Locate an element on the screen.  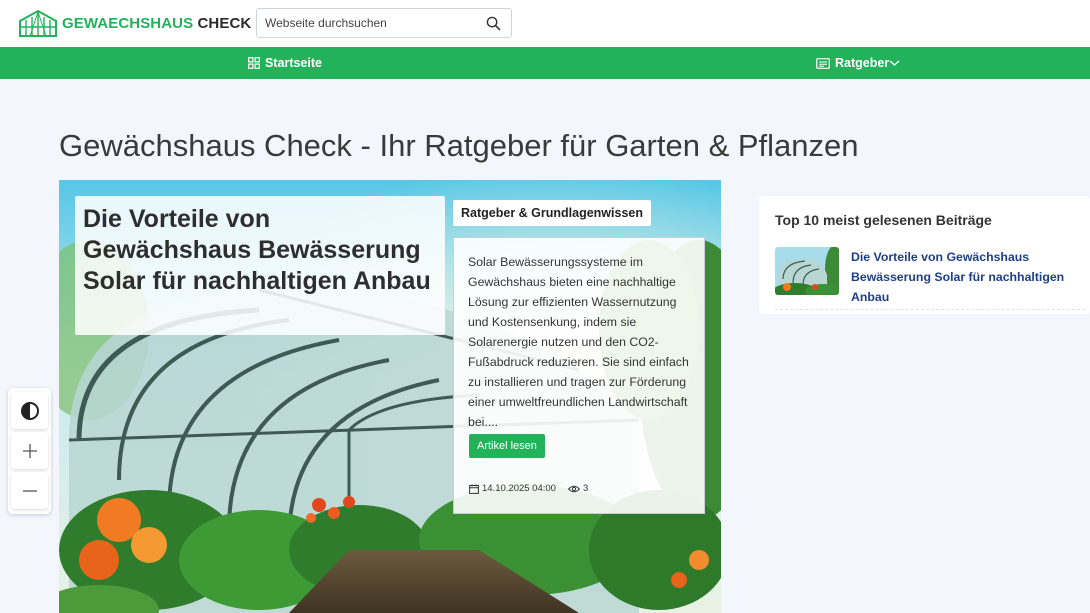
search-icon is located at coordinates (493, 26).